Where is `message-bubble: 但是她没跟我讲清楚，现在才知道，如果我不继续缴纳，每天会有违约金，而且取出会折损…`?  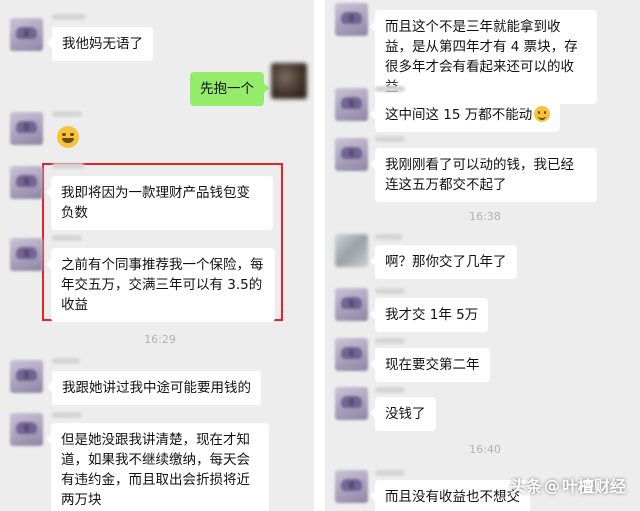 message-bubble: 但是她没跟我讲清楚，现在才知道，如果我不继续缴纳，每天会有违约金，而且取出会折损… is located at coordinates (157, 467).